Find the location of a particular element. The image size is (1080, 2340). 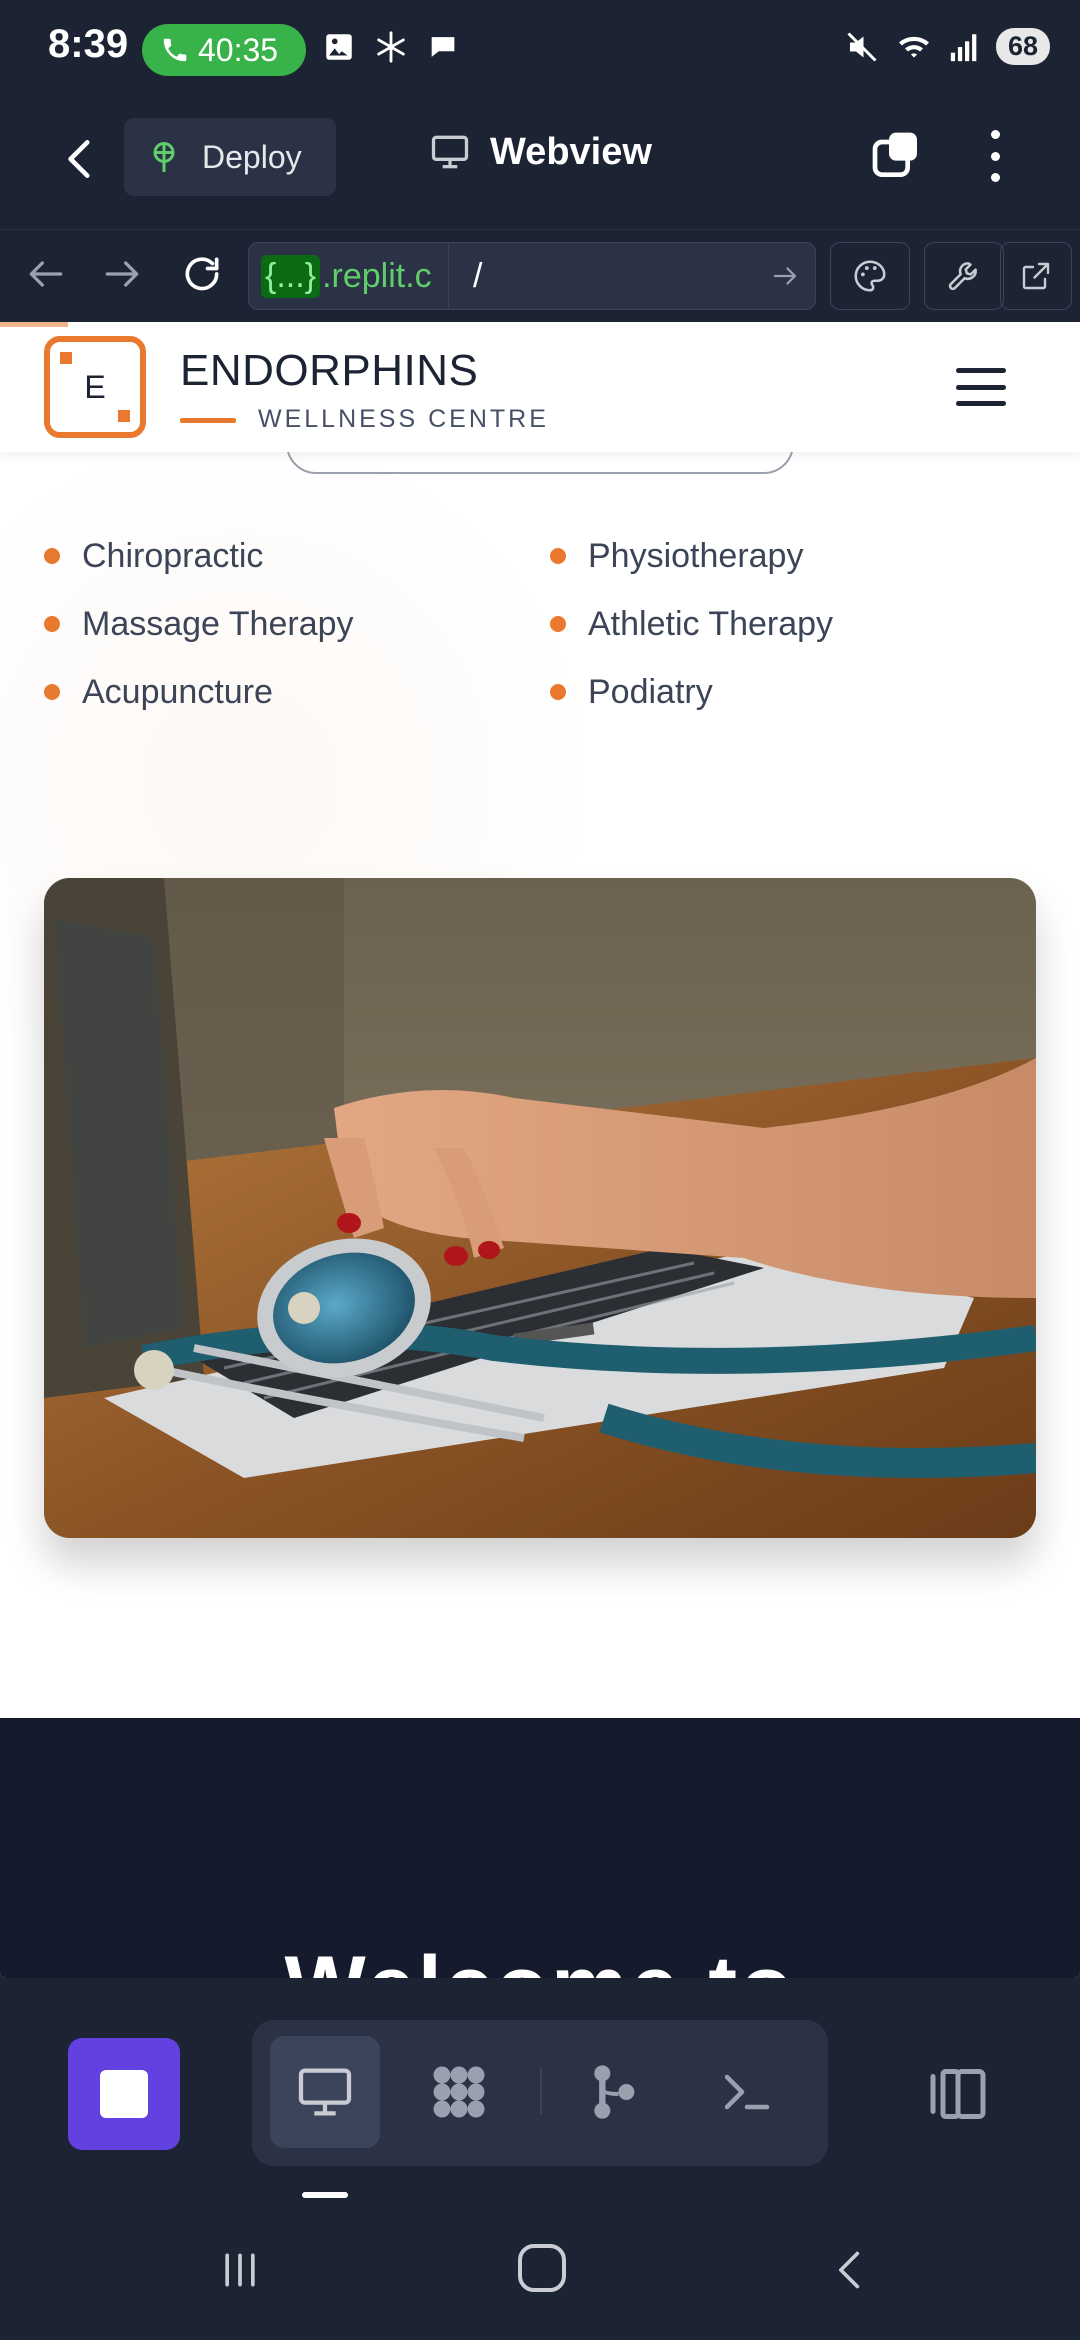

service-label: Athletic Therapy is located at coordinates (711, 623).